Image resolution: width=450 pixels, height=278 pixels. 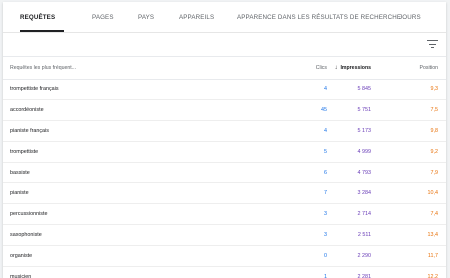 What do you see at coordinates (224, 215) in the screenshot?
I see `table-row: percussionniste 3 2 714 7,4` at bounding box center [224, 215].